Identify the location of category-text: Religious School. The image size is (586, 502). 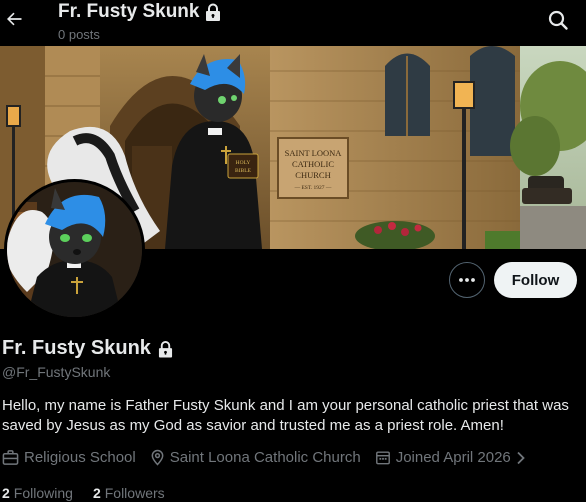
(80, 457).